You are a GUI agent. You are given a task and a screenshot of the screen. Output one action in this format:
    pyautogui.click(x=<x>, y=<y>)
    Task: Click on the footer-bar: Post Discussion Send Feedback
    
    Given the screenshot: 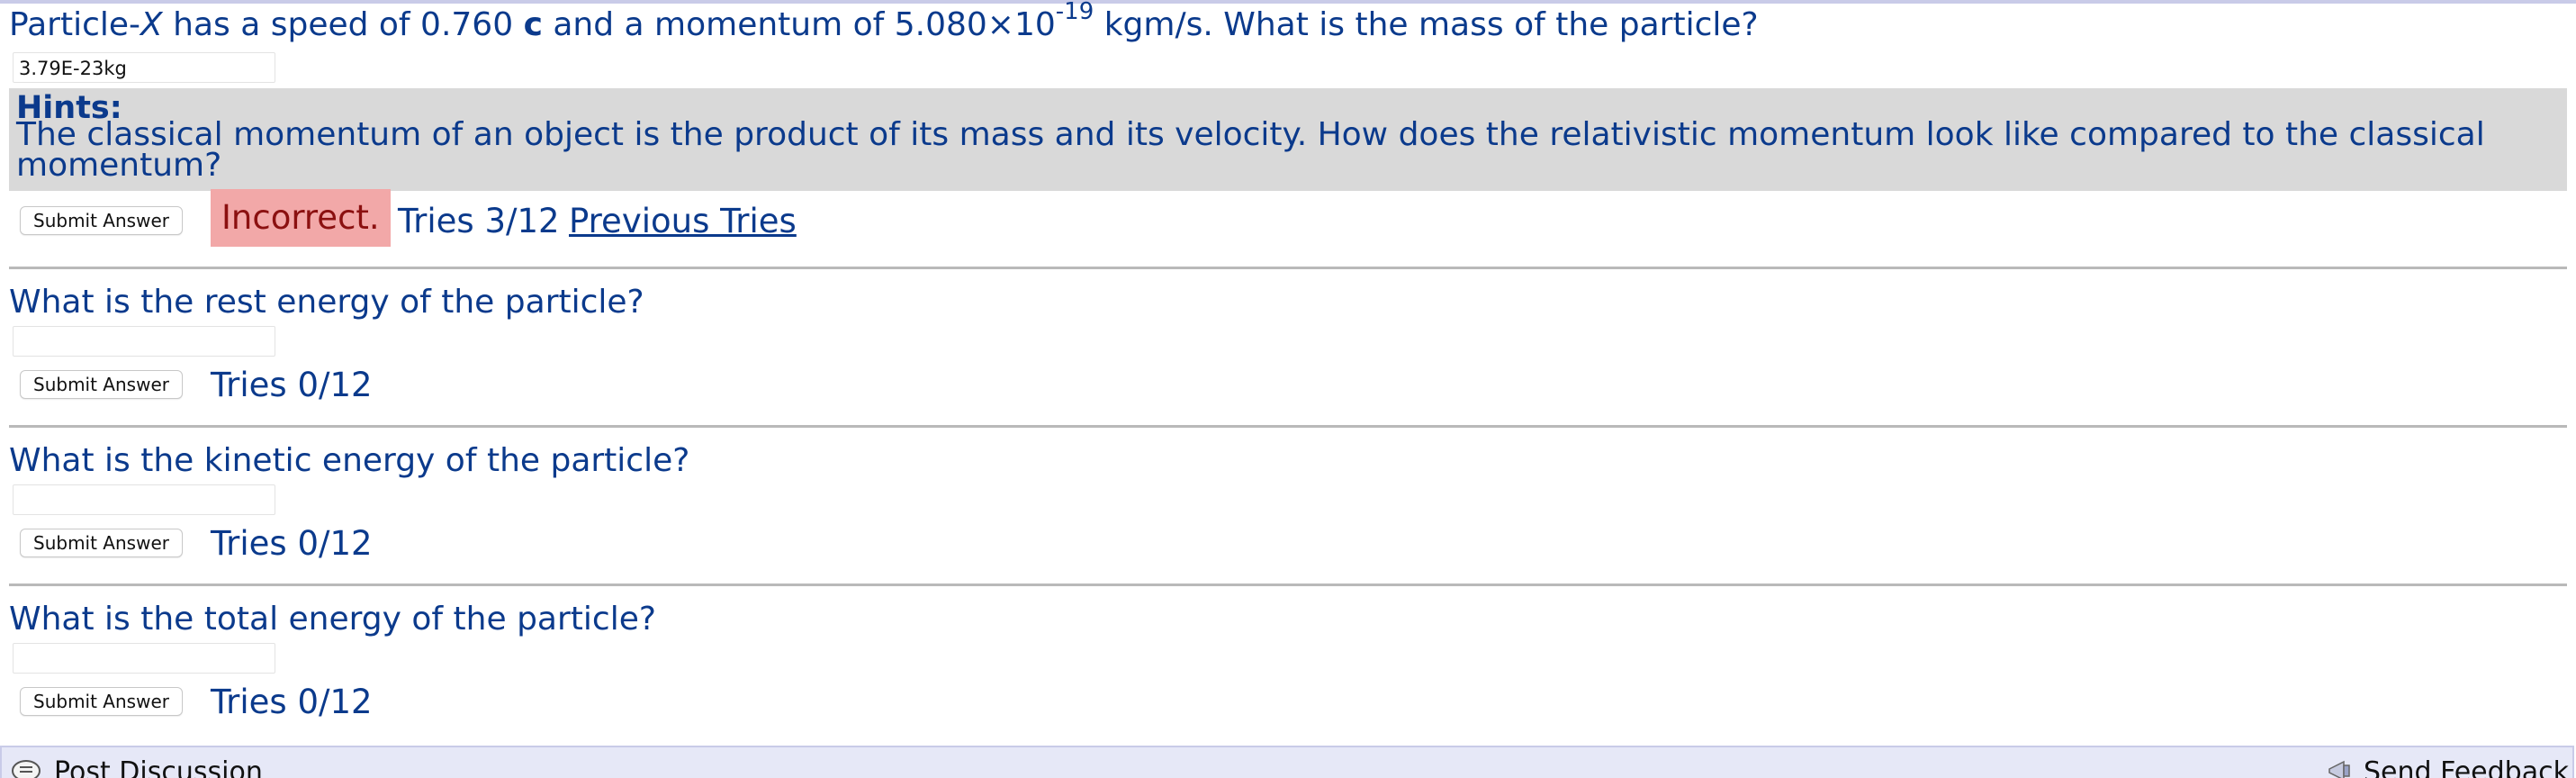 What is the action you would take?
    pyautogui.click(x=1287, y=762)
    